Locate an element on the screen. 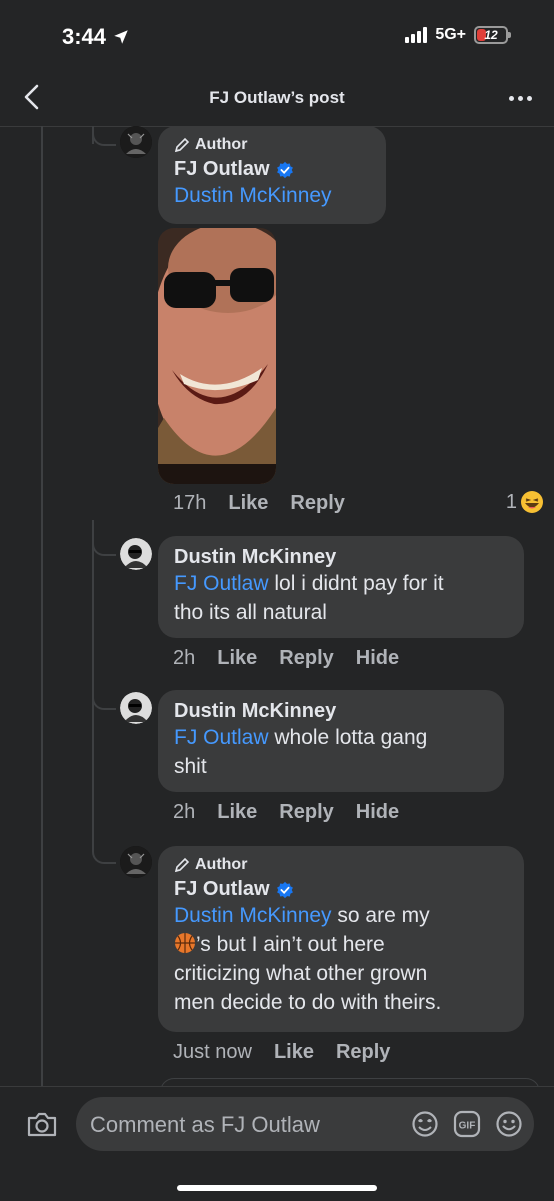 The image size is (554, 1201). sticker-icon is located at coordinates (425, 1124).